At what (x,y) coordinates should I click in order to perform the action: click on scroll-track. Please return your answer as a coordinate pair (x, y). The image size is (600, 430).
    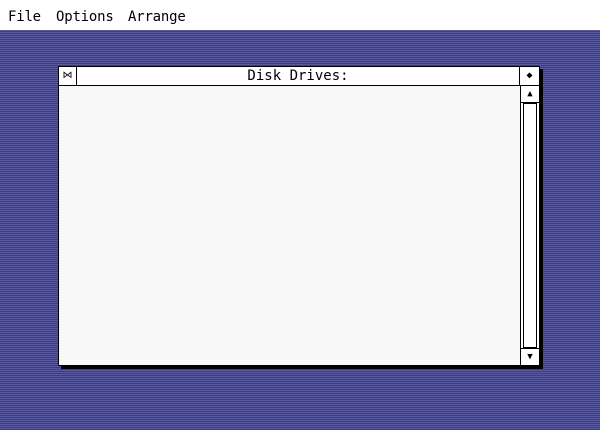
    Looking at the image, I should click on (530, 225).